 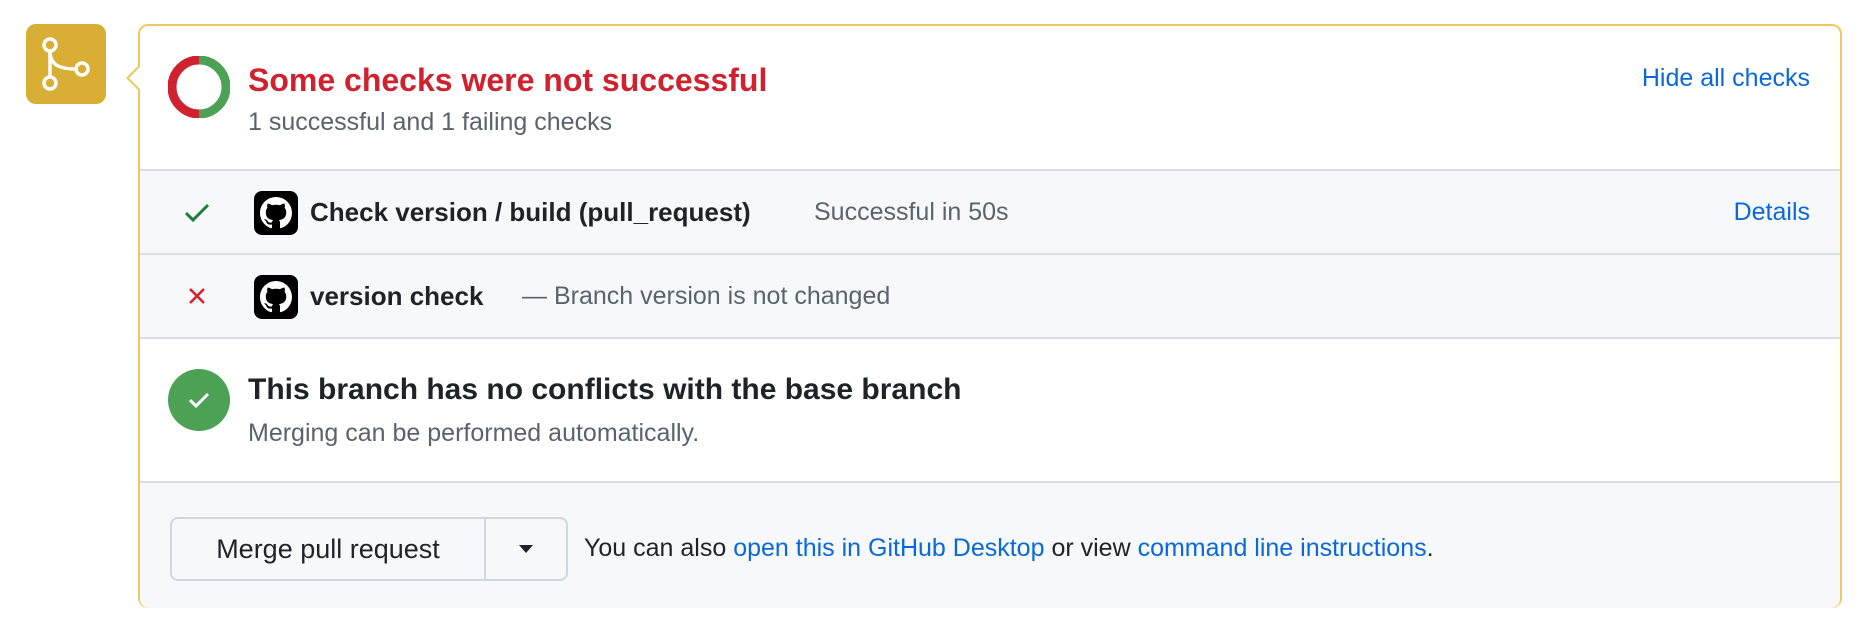 I want to click on check-icon, so click(x=197, y=213).